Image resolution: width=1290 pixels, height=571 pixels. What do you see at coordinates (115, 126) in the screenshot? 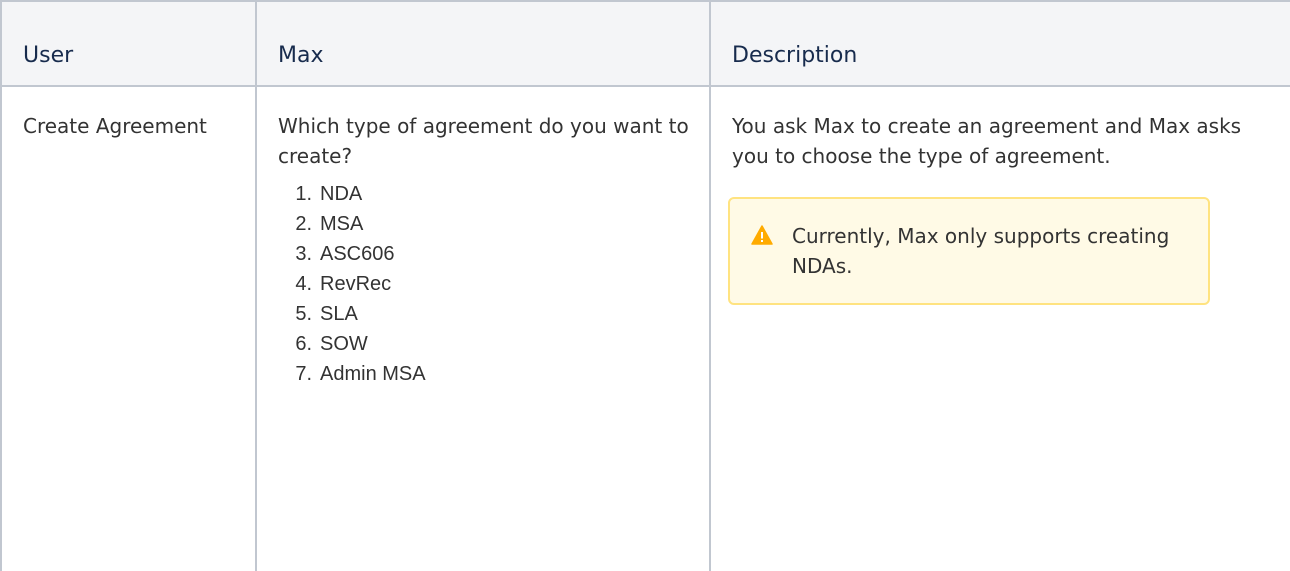
I see `user-action: Create Agreement` at bounding box center [115, 126].